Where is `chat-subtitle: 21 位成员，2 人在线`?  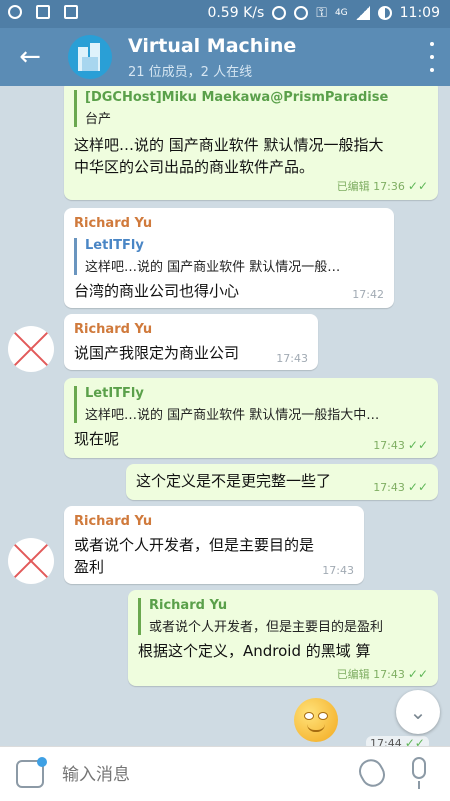
chat-subtitle: 21 位成员，2 人在线 is located at coordinates (190, 72).